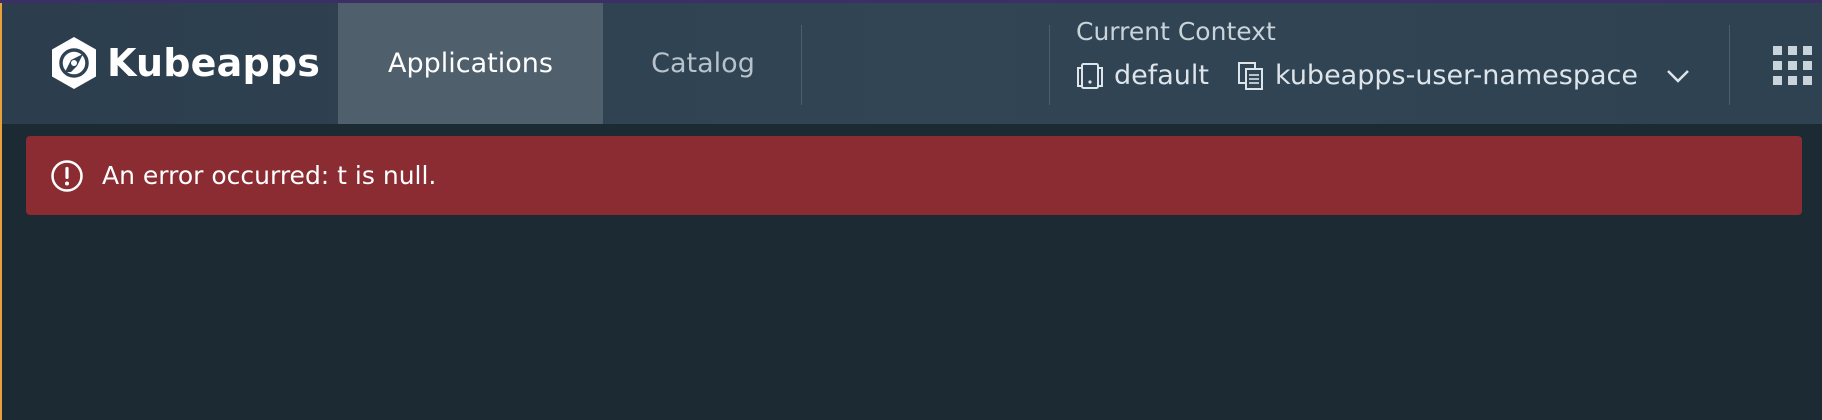 This screenshot has height=420, width=1822. What do you see at coordinates (1456, 75) in the screenshot?
I see `namespace-name: kubeapps-user-namespace` at bounding box center [1456, 75].